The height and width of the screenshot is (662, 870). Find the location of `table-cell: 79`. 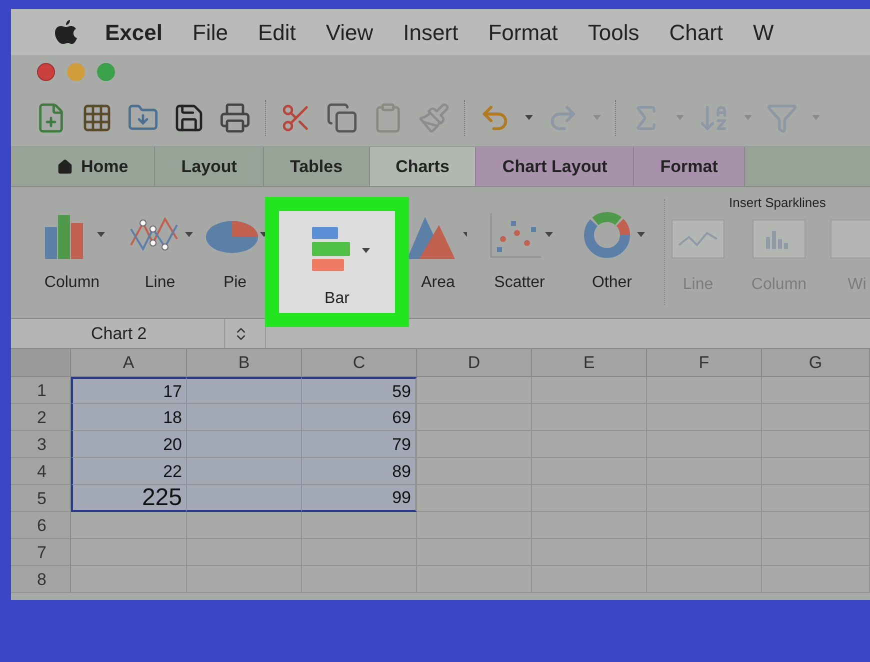

table-cell: 79 is located at coordinates (359, 444).